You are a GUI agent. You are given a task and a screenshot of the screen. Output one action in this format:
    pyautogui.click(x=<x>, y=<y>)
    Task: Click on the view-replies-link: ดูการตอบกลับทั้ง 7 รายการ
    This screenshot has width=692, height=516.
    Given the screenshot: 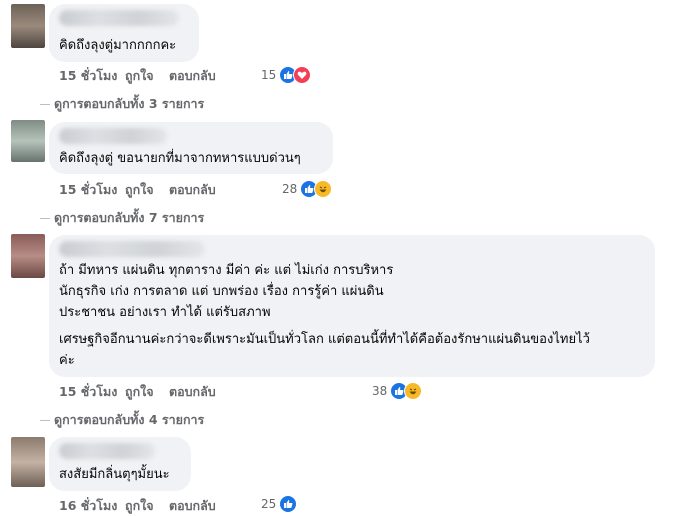 What is the action you would take?
    pyautogui.click(x=122, y=218)
    